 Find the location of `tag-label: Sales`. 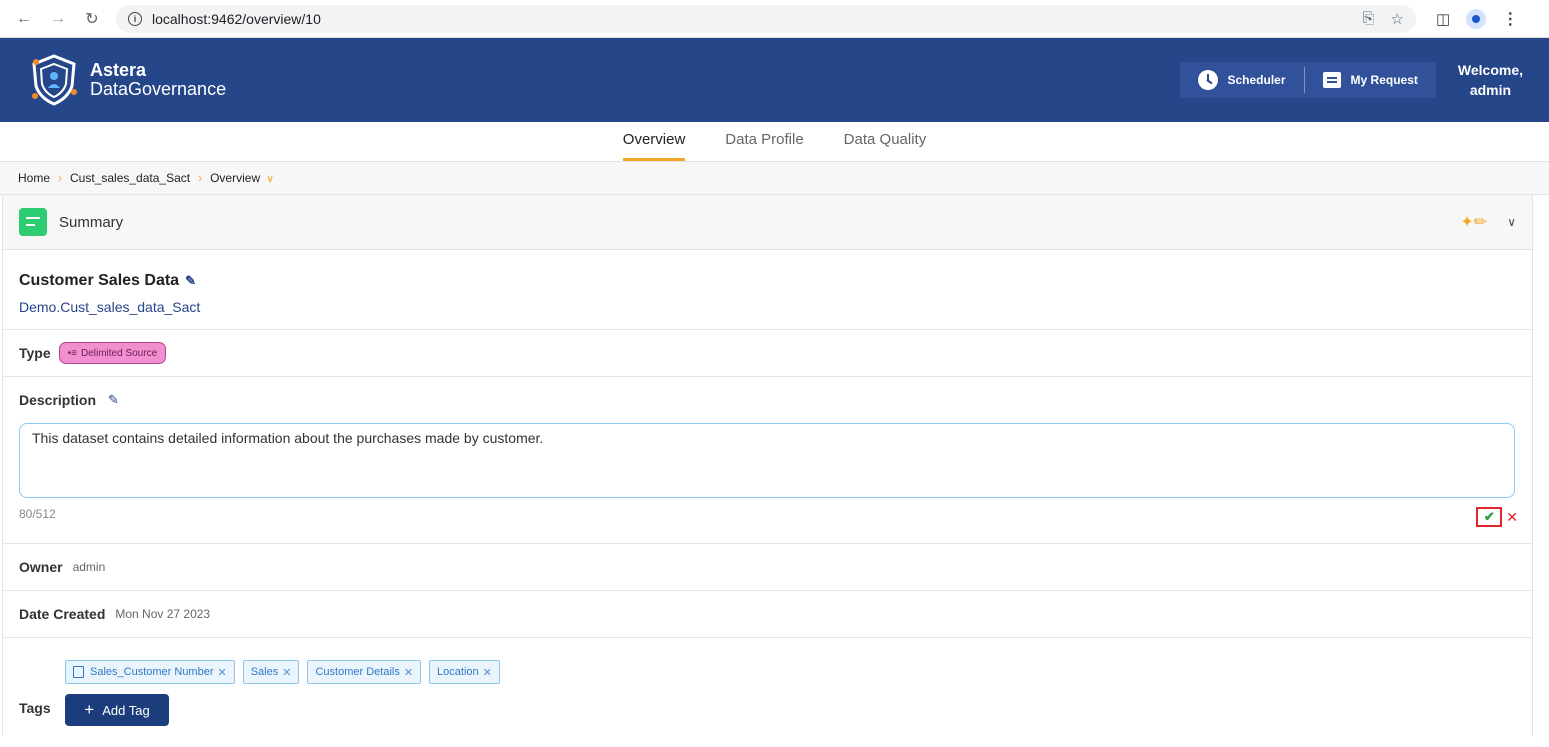

tag-label: Sales is located at coordinates (264, 672).